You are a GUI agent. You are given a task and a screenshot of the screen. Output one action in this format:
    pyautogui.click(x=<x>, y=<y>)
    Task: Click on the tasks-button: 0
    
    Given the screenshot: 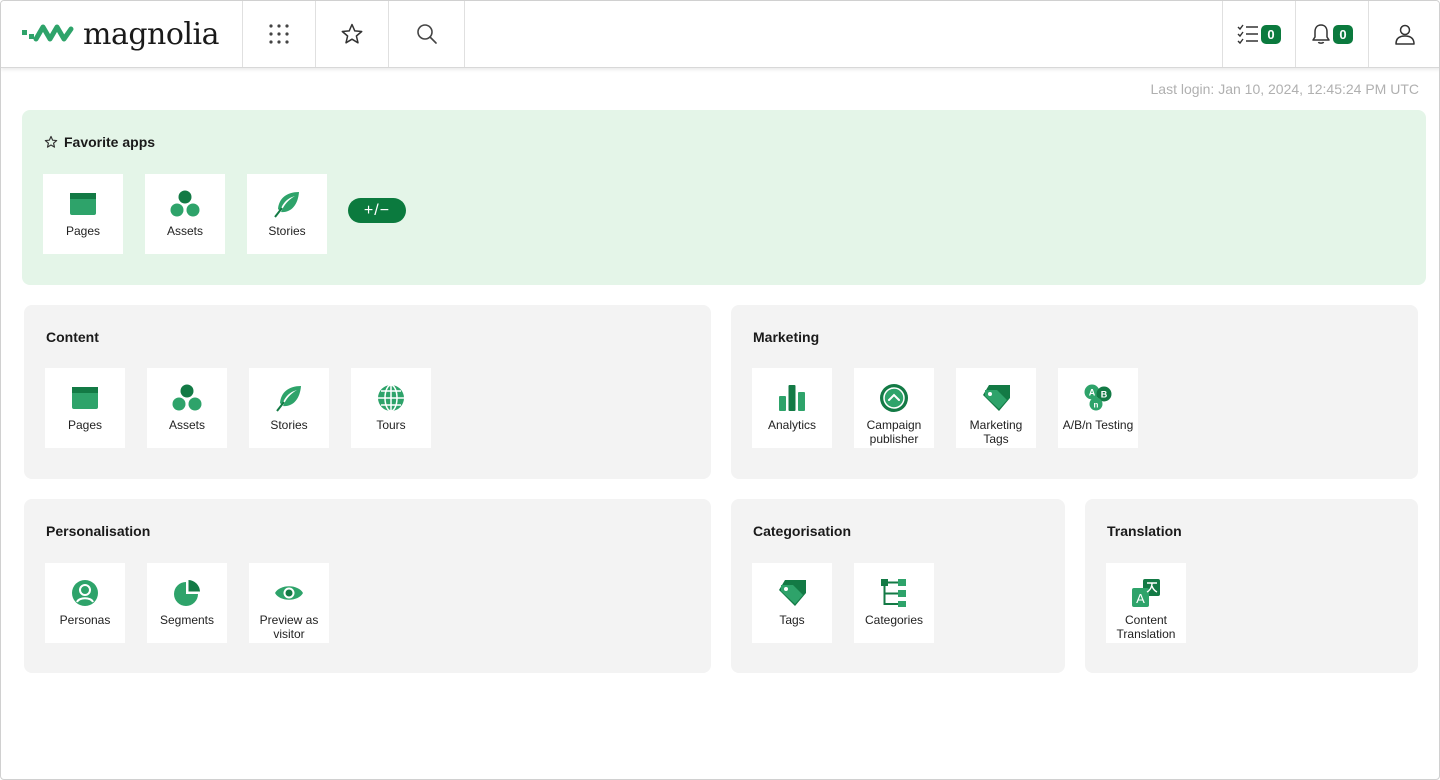 What is the action you would take?
    pyautogui.click(x=1258, y=34)
    